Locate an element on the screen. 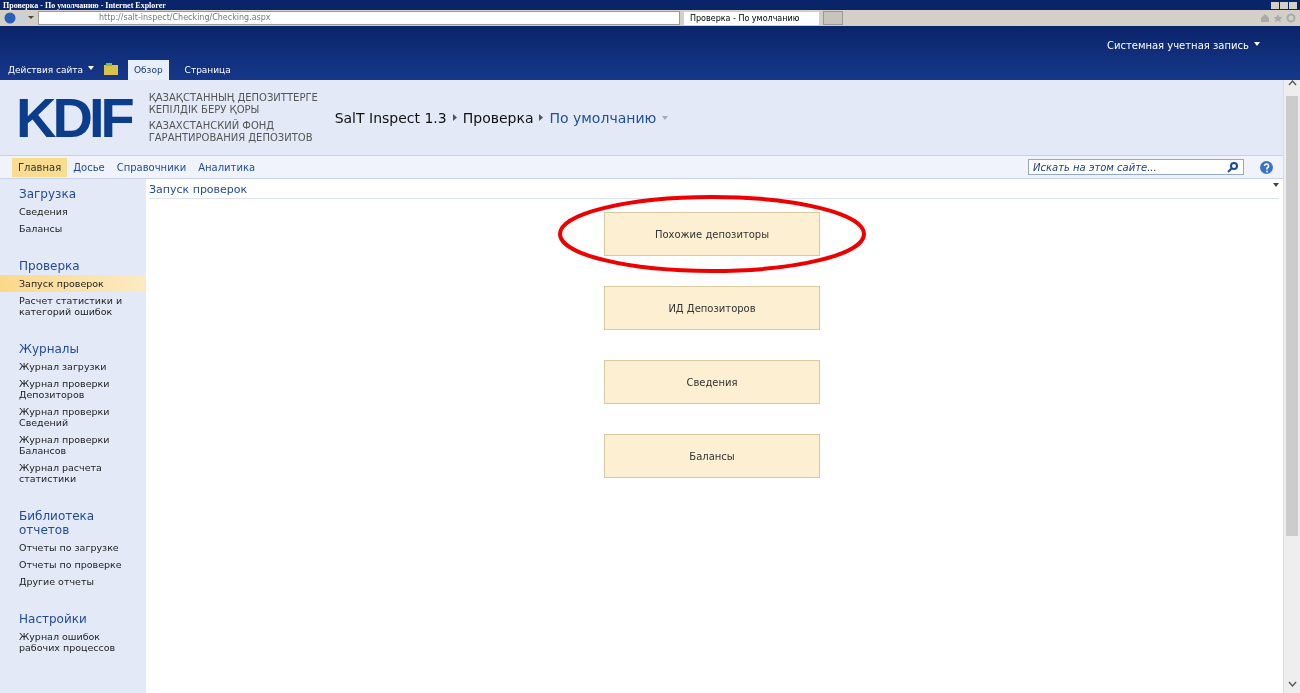 This screenshot has height=693, width=1300. help-icon is located at coordinates (1266, 167).